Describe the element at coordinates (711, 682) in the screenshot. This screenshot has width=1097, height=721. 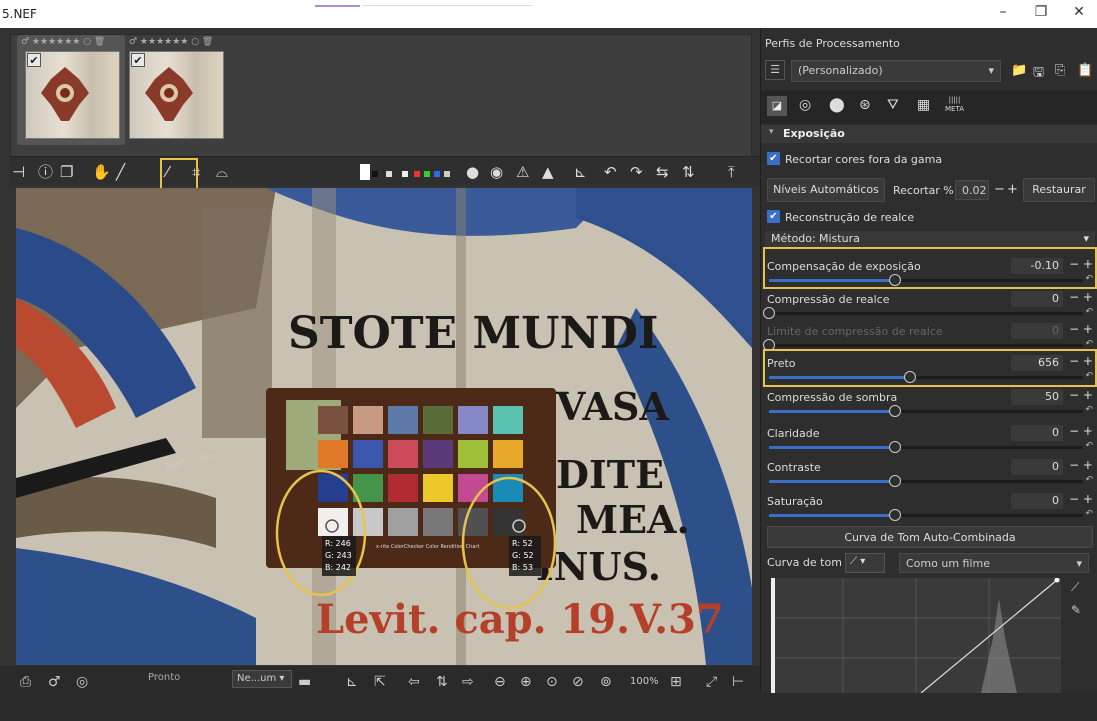
I see `fullscreen-icon: ⤢` at that location.